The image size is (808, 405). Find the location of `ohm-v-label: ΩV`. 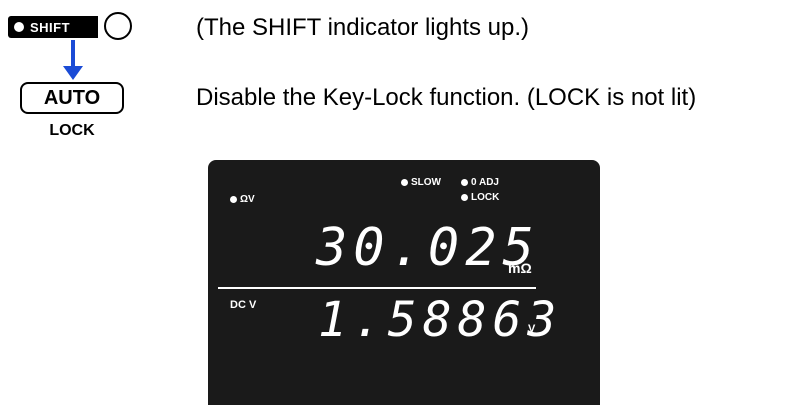

ohm-v-label: ΩV is located at coordinates (247, 199).